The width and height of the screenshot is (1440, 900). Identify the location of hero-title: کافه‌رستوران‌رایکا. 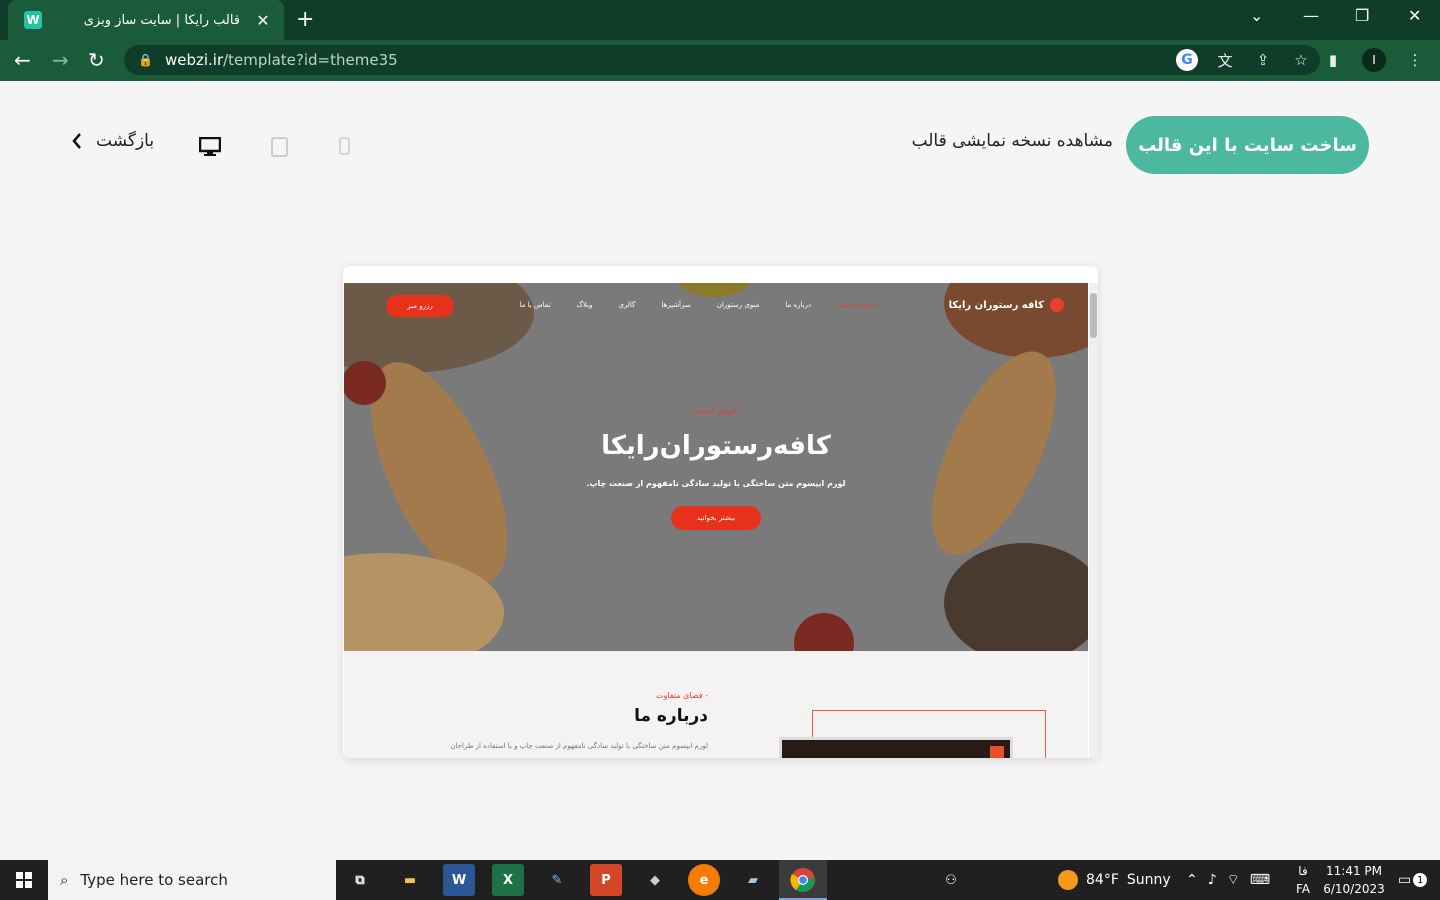
(716, 446).